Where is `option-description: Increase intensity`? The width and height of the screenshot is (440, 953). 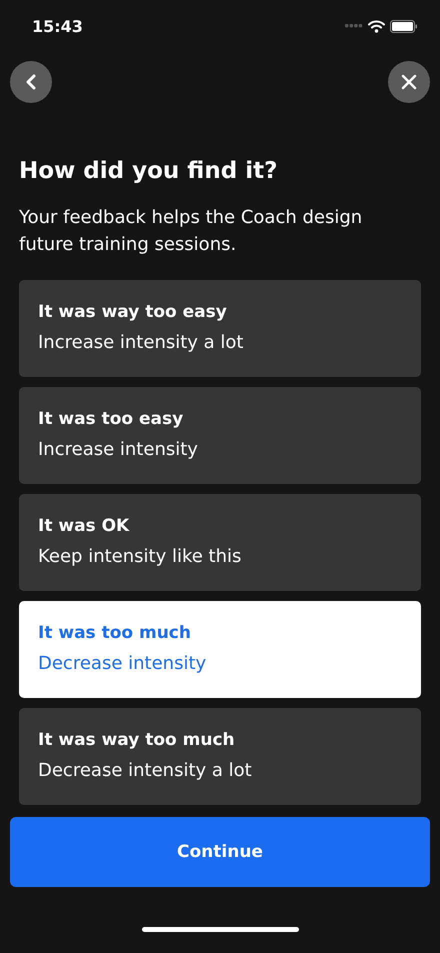 option-description: Increase intensity is located at coordinates (118, 450).